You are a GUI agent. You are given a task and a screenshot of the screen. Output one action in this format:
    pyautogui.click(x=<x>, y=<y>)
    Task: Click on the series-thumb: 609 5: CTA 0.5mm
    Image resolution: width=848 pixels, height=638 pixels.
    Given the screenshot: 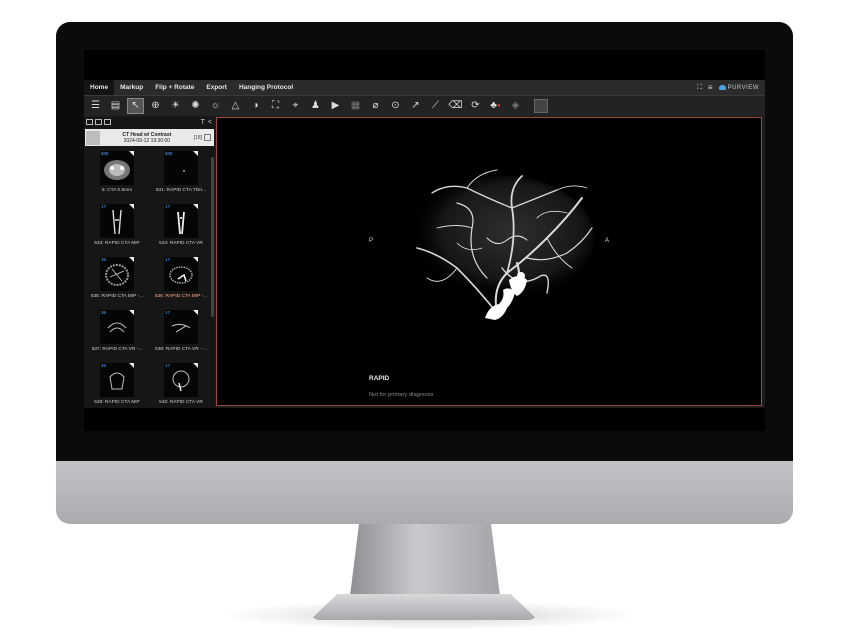 What is the action you would take?
    pyautogui.click(x=117, y=177)
    